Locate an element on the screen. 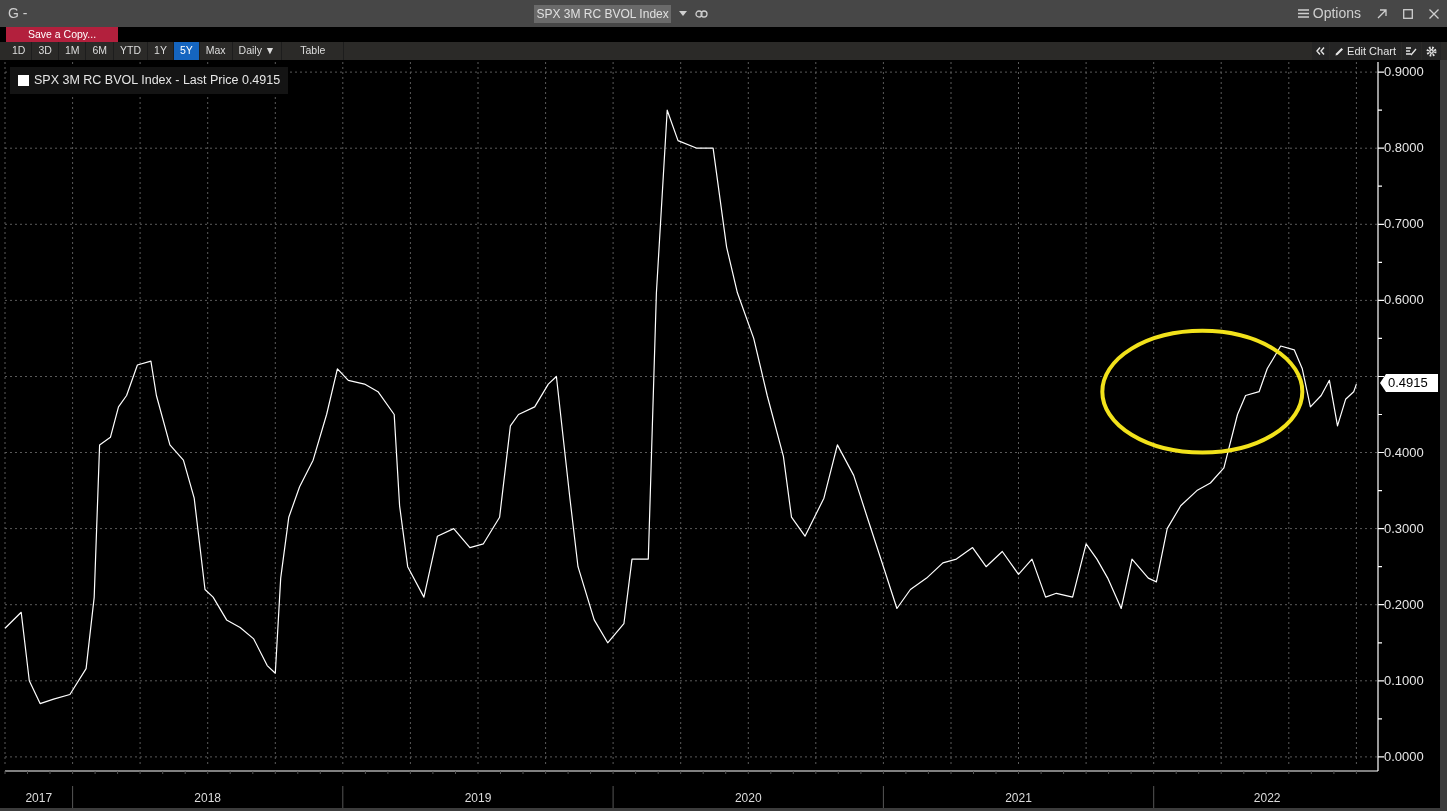 The image size is (1447, 811). security-field: SPX 3M RC BVOL Index is located at coordinates (602, 13).